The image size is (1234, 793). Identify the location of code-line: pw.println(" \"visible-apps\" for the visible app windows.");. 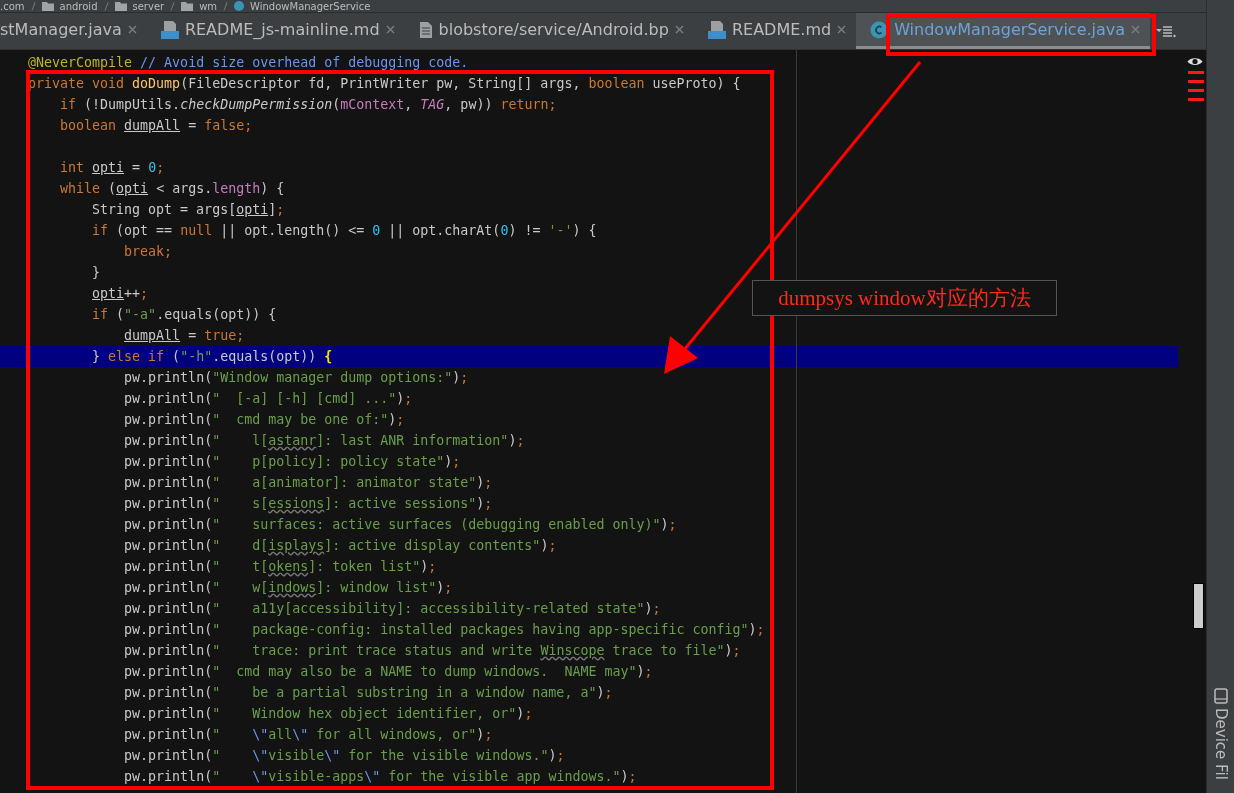
(380, 777).